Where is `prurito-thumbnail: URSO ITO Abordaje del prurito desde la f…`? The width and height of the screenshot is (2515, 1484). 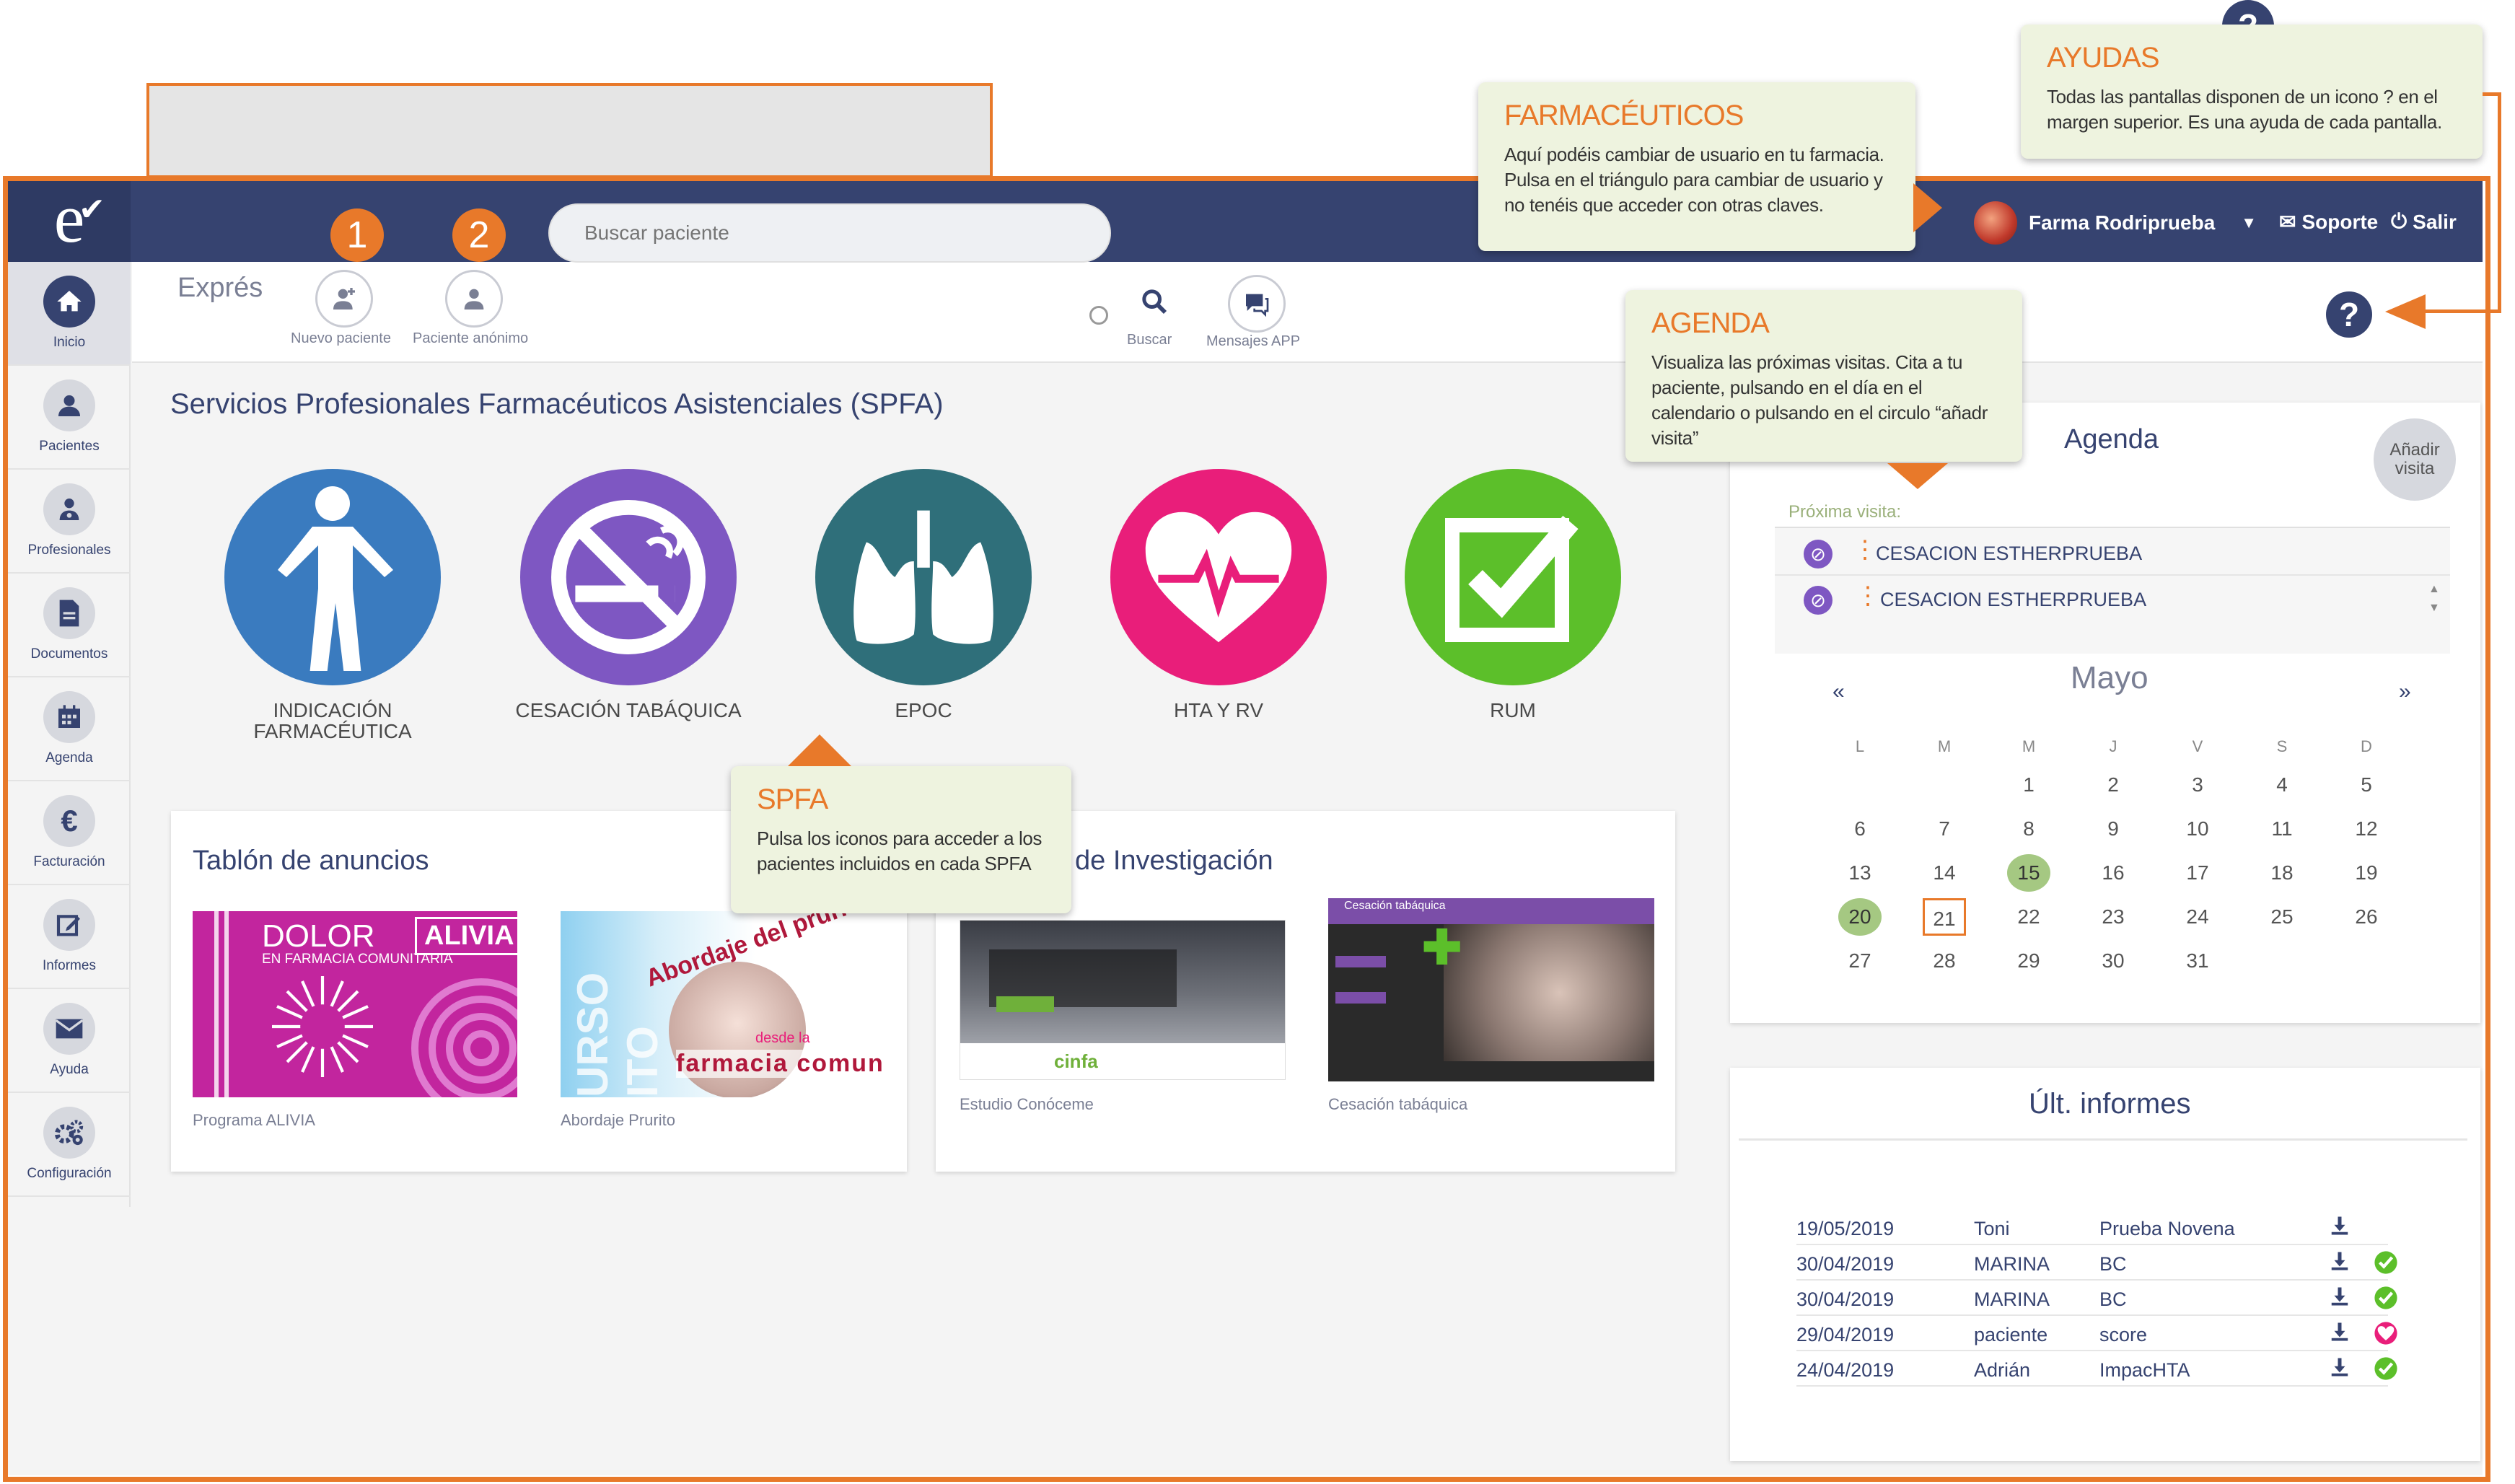
prurito-thumbnail: URSO ITO Abordaje del prurito desde la f… is located at coordinates (723, 1004).